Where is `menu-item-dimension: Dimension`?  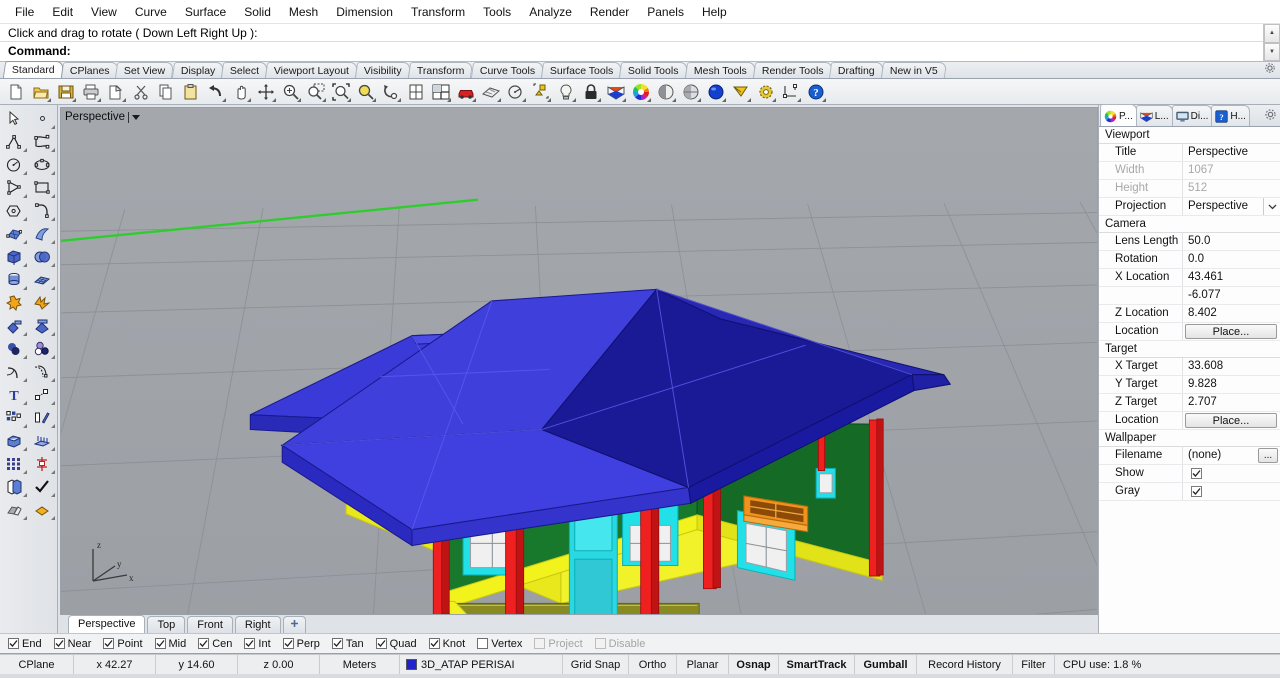
menu-item-dimension: Dimension is located at coordinates (364, 12).